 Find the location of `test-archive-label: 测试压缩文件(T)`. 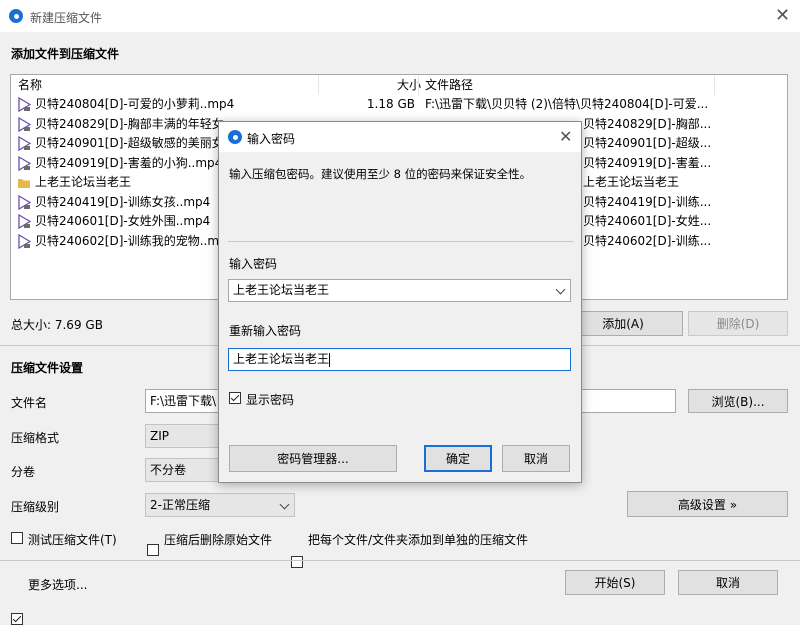

test-archive-label: 测试压缩文件(T) is located at coordinates (72, 540).